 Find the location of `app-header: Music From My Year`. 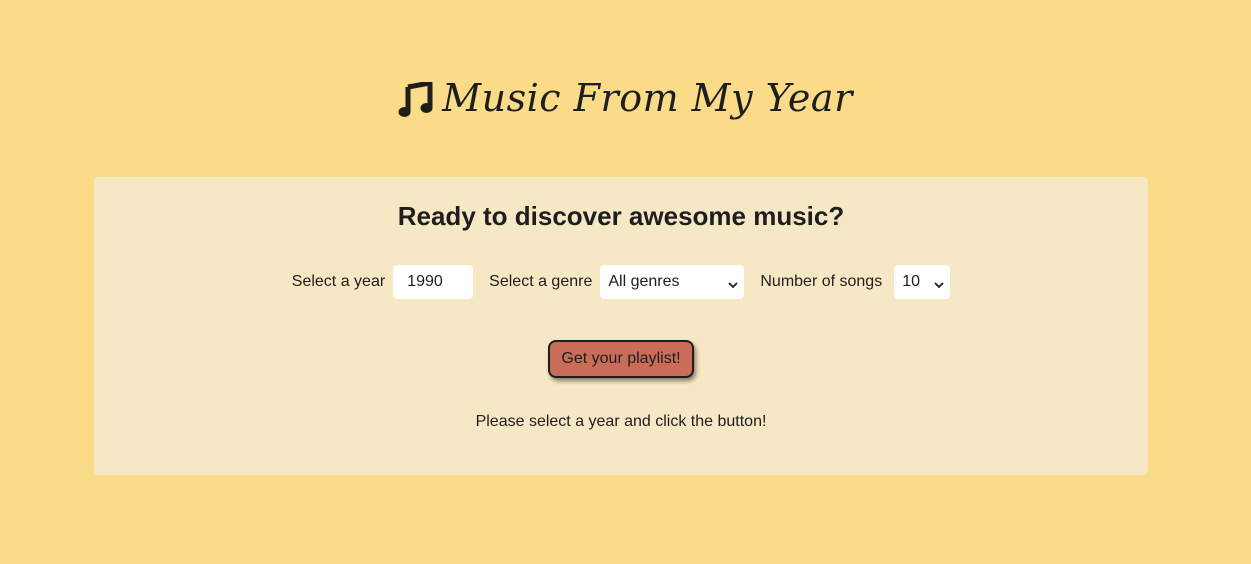

app-header: Music From My Year is located at coordinates (625, 98).